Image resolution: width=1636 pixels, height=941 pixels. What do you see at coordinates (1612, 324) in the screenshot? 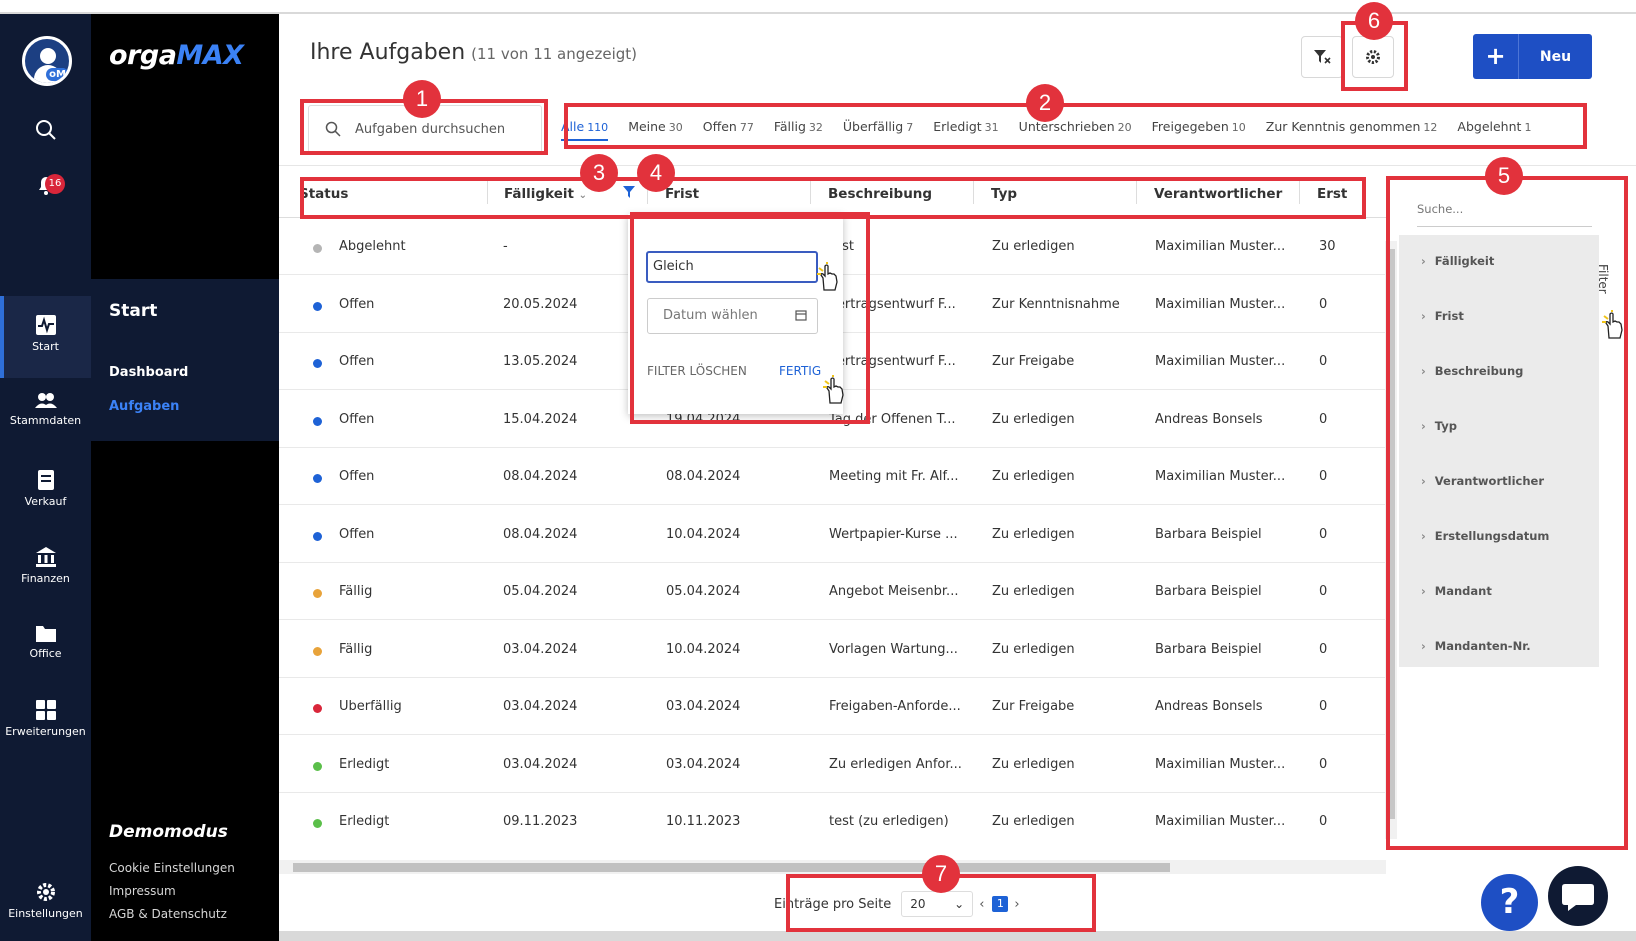
I see `click-hand-icon` at bounding box center [1612, 324].